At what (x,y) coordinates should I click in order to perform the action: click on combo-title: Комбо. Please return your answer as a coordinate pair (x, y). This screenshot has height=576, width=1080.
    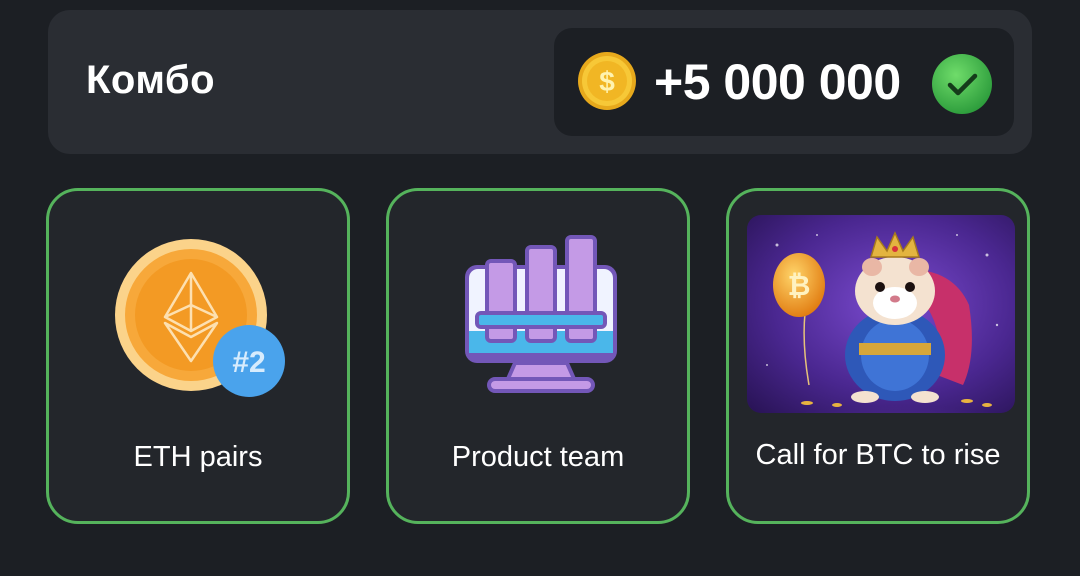
    Looking at the image, I should click on (151, 80).